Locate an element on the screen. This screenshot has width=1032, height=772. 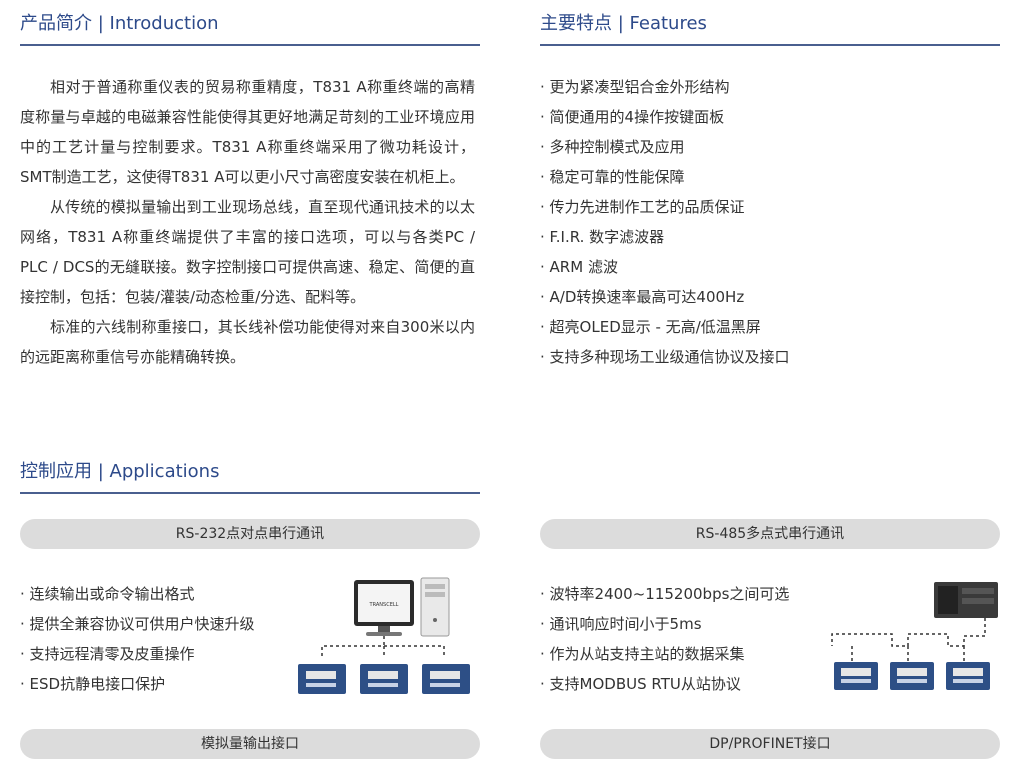
rs232-item: 连续输出或命令输出格式 is located at coordinates (165, 594).